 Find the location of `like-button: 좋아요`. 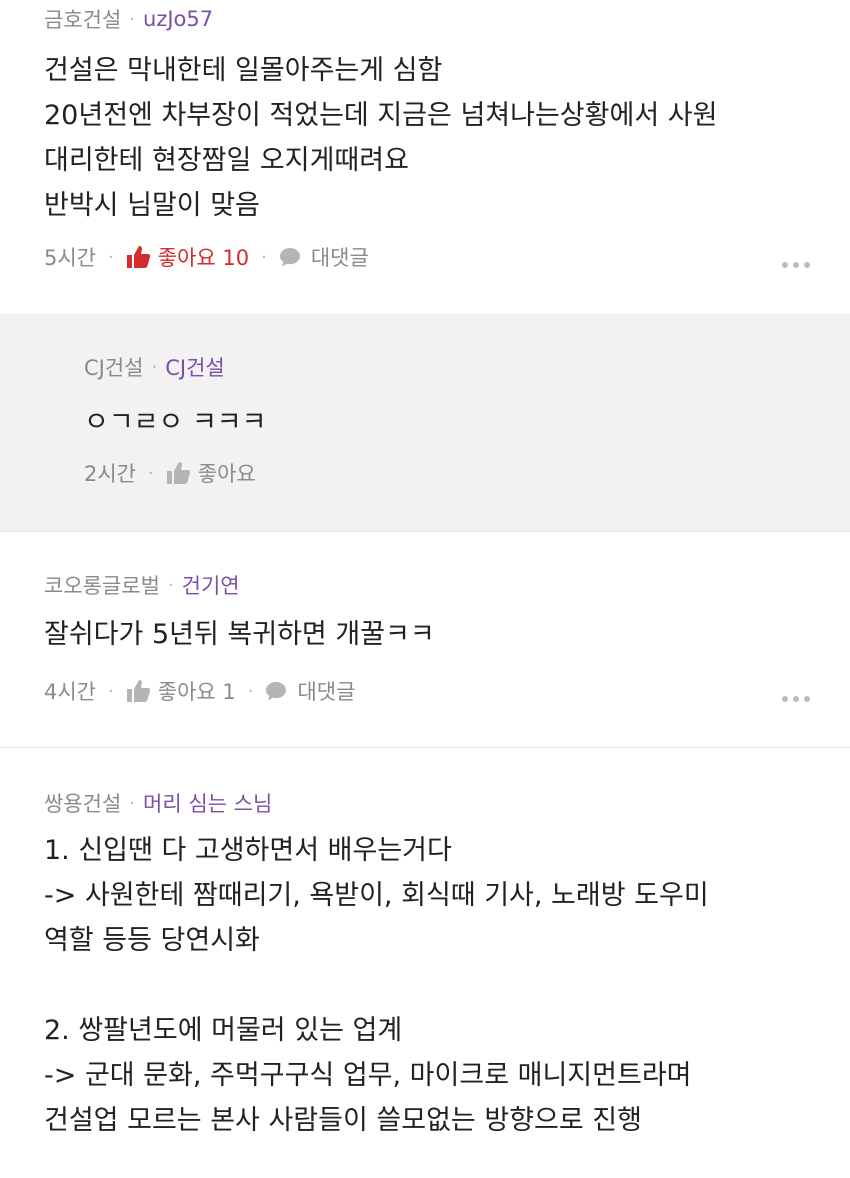

like-button: 좋아요 is located at coordinates (211, 473).